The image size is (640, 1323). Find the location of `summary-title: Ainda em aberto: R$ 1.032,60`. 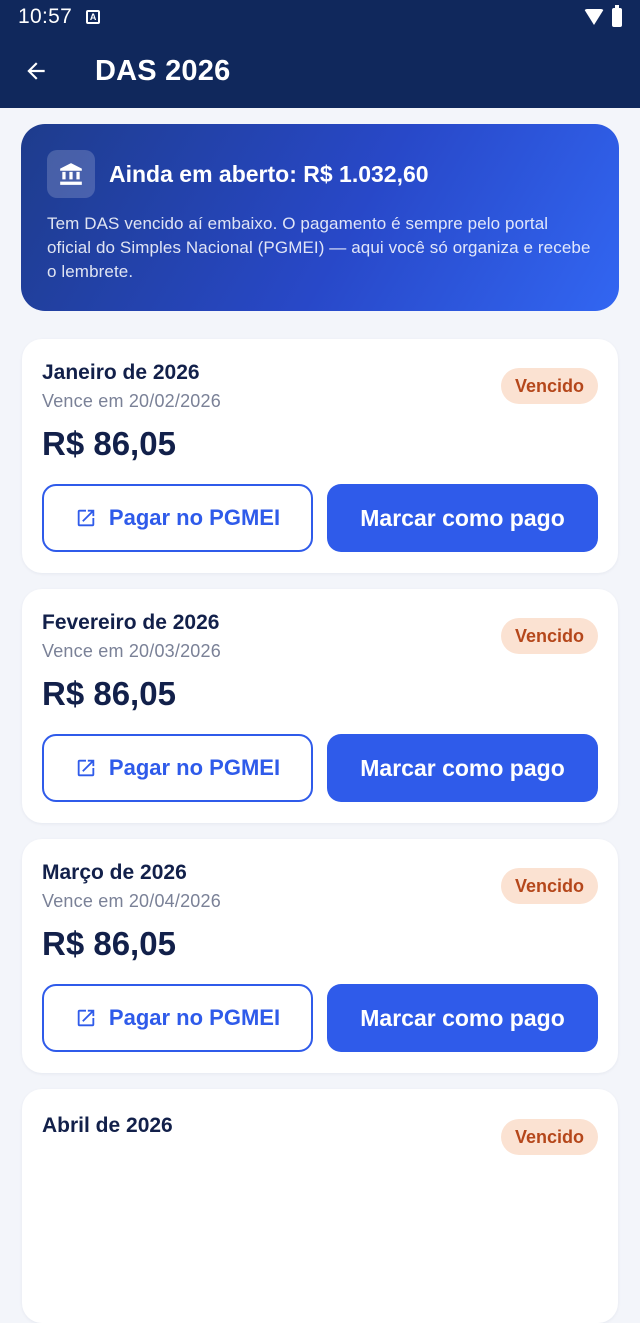

summary-title: Ainda em aberto: R$ 1.032,60 is located at coordinates (269, 173).